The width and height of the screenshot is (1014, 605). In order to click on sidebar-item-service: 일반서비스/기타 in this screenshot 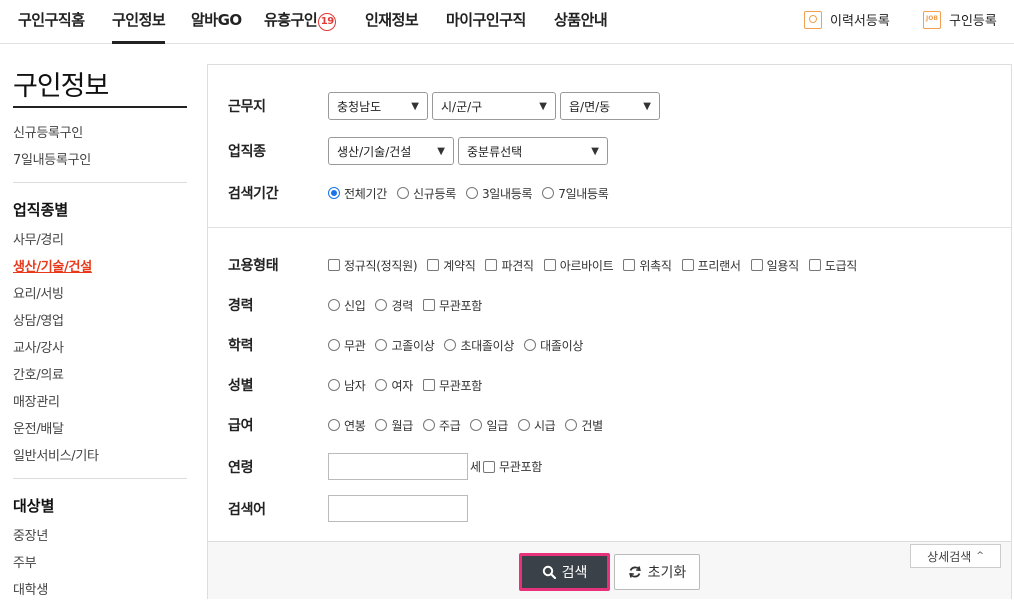, I will do `click(100, 456)`.